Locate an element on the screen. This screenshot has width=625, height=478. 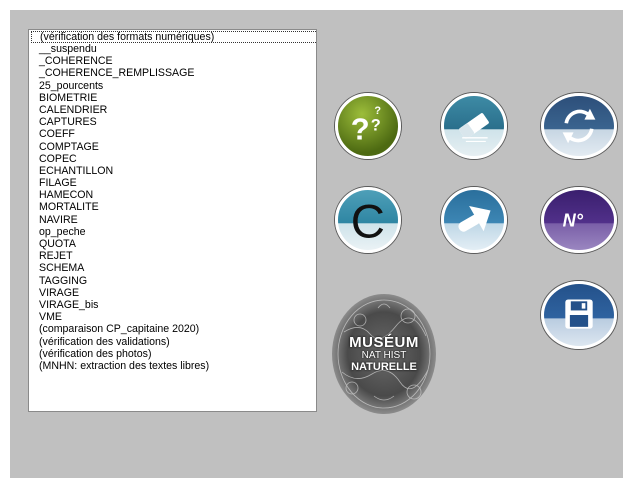
list-item: COPEC is located at coordinates (172, 159).